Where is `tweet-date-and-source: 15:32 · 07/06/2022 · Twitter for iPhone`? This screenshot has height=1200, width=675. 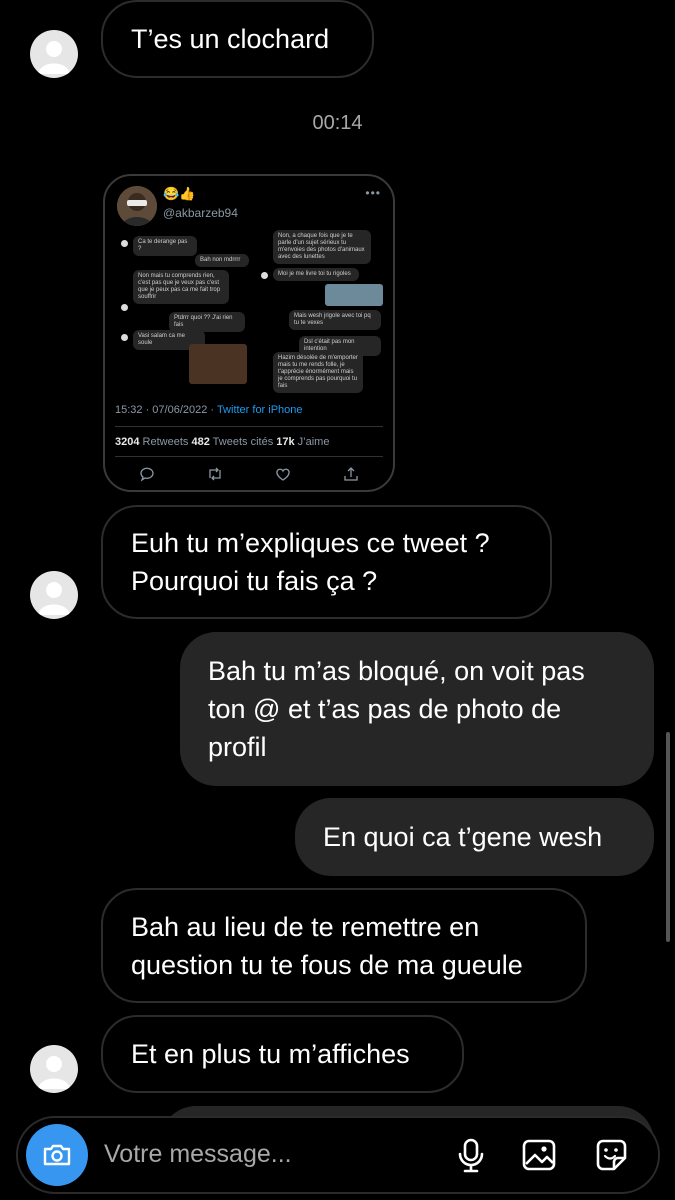
tweet-date-and-source: 15:32 · 07/06/2022 · Twitter for iPhone is located at coordinates (209, 410).